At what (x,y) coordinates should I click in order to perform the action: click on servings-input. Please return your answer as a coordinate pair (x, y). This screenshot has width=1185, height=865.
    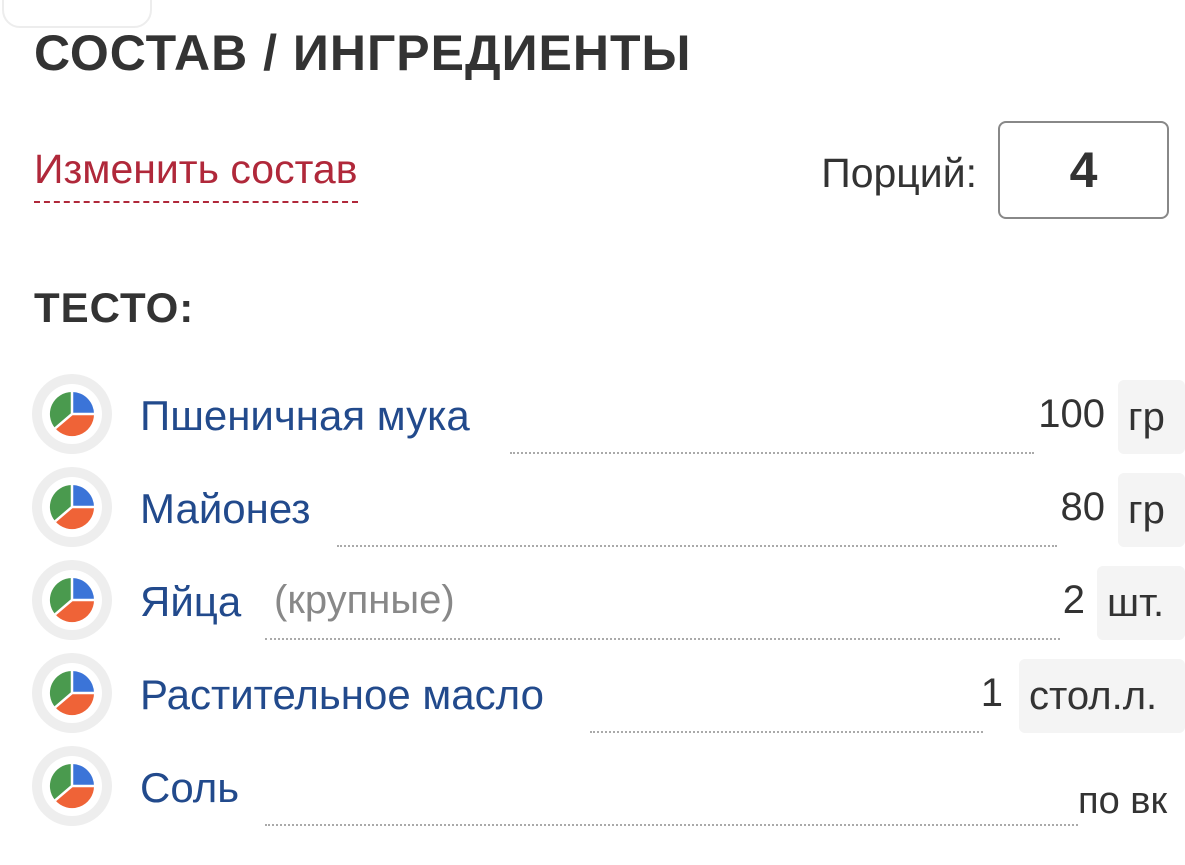
    Looking at the image, I should click on (1083, 170).